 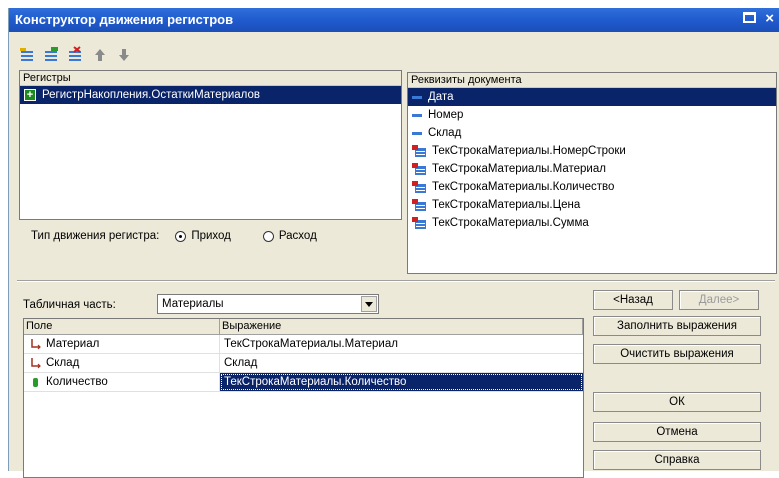 What do you see at coordinates (401, 382) in the screenshot?
I see `expression-cell: ТекСтрокаМатериалы.Количество` at bounding box center [401, 382].